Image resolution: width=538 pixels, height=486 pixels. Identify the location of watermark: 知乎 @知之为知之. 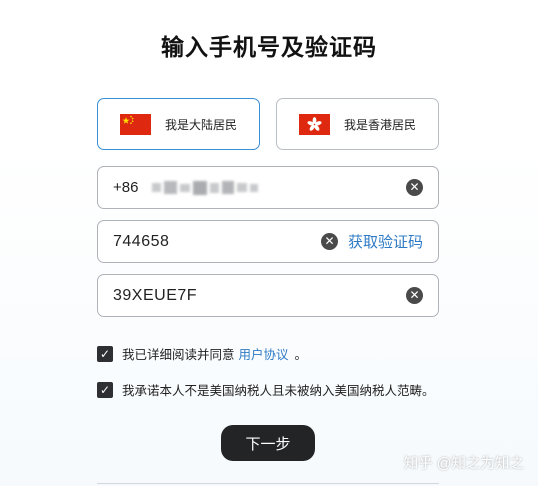
(463, 464).